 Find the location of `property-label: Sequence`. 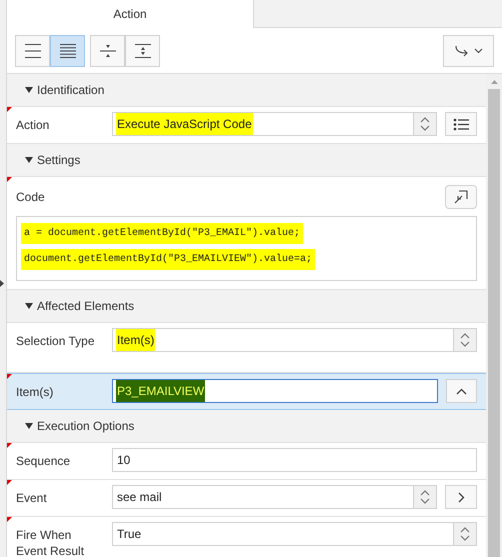

property-label: Sequence is located at coordinates (44, 461).